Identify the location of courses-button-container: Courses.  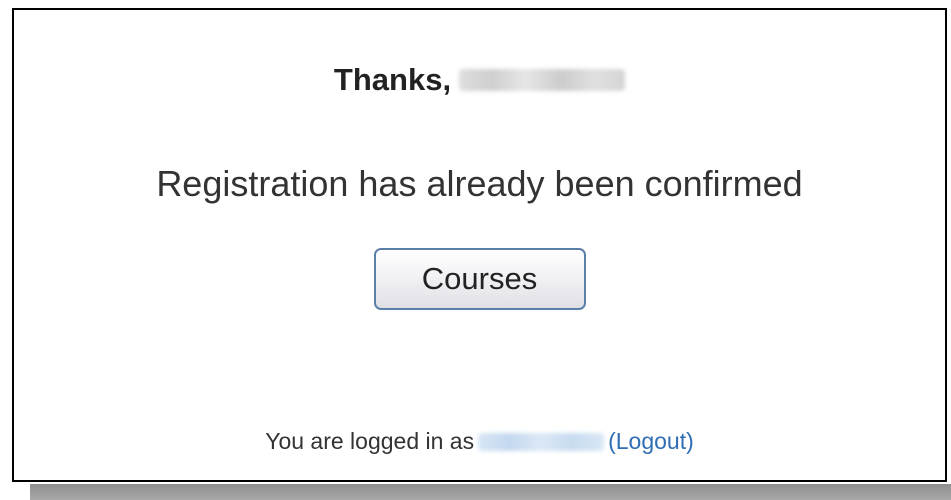
(479, 279).